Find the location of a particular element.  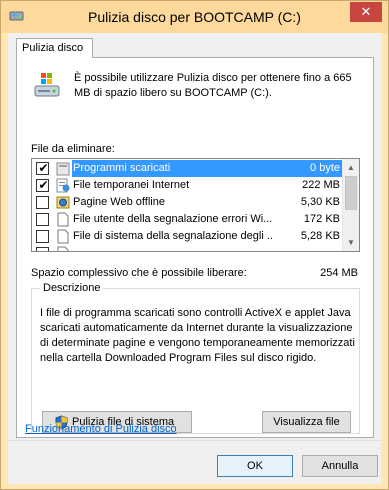

item-size: 5,28 KB is located at coordinates (320, 236).